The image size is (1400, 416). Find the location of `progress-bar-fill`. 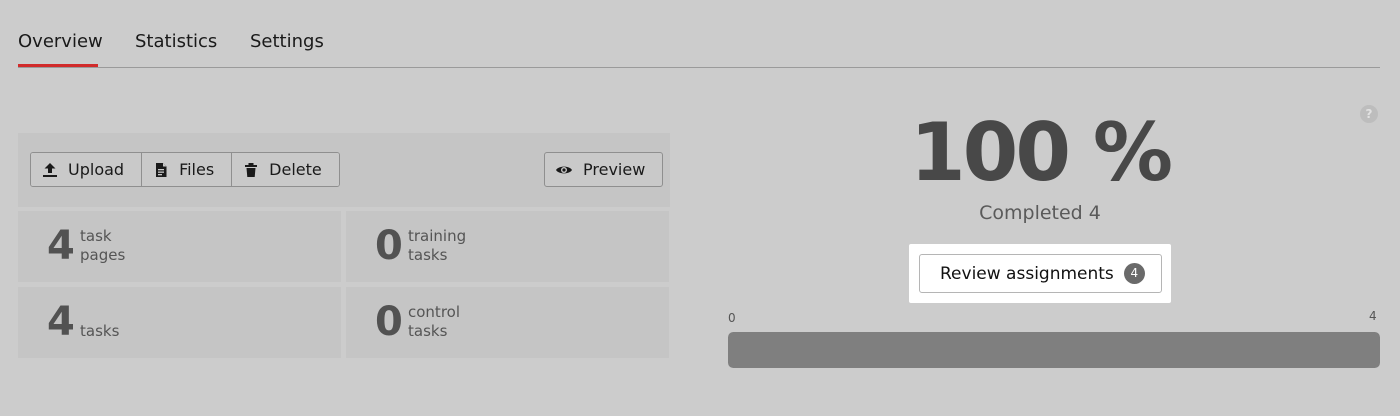

progress-bar-fill is located at coordinates (1054, 350).